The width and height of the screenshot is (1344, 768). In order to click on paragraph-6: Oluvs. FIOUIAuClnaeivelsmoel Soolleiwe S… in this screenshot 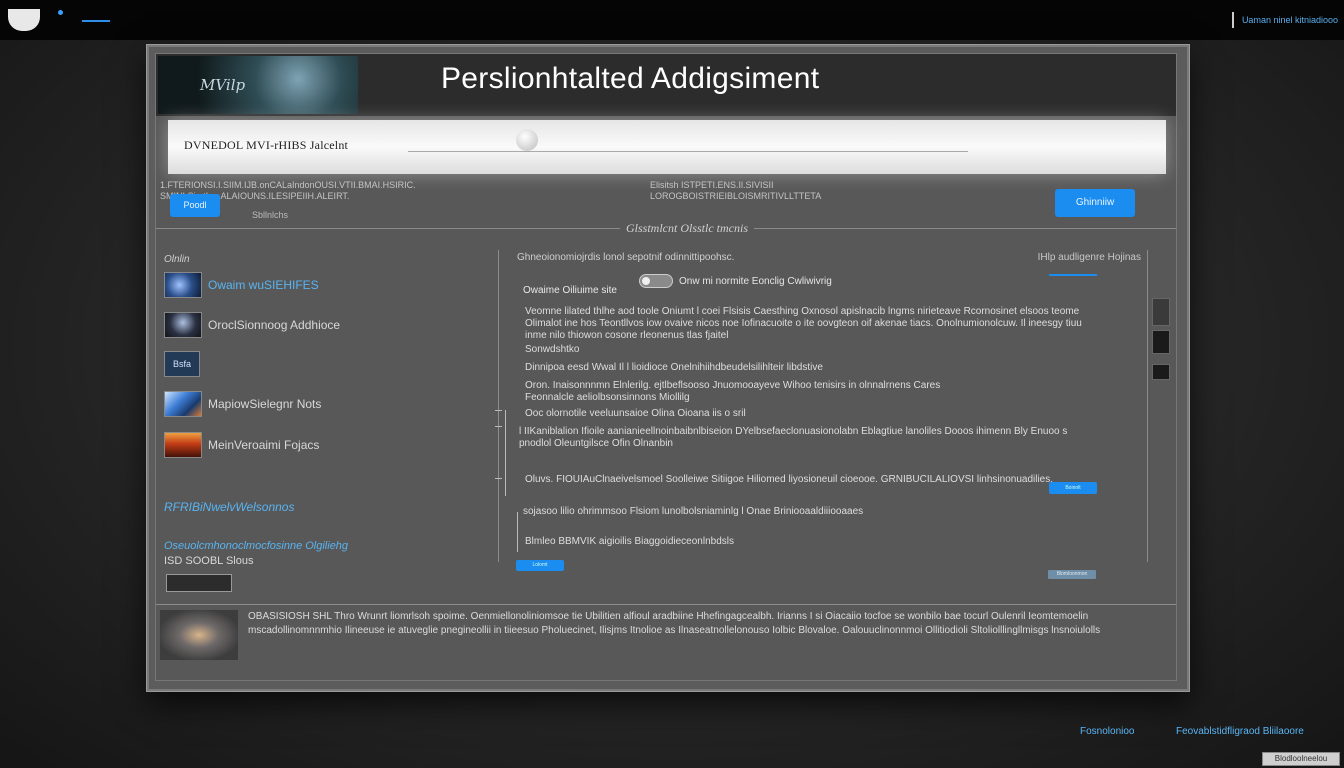, I will do `click(789, 479)`.